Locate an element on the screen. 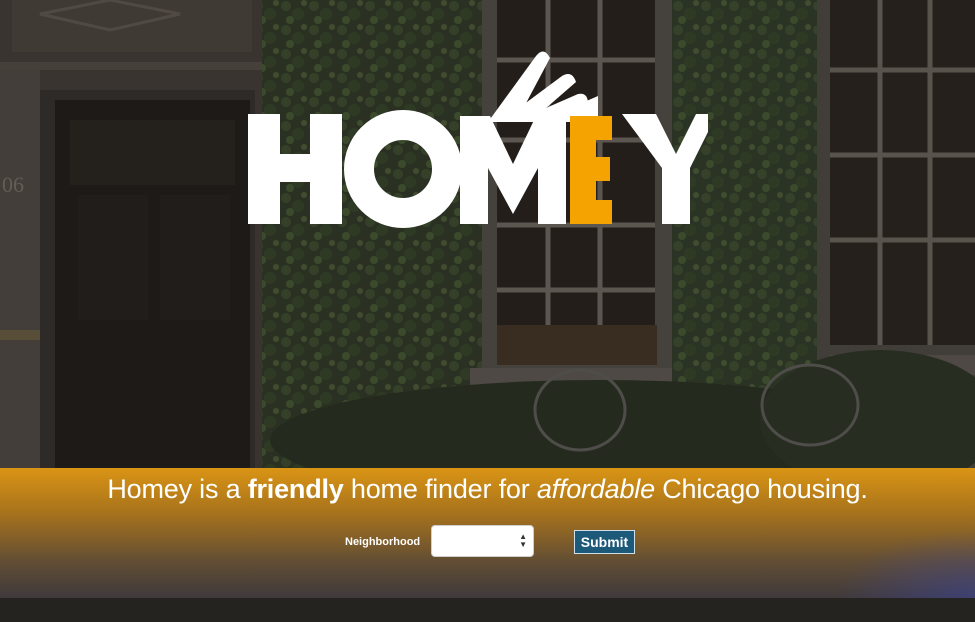  neighborhood-label: Neighborhood is located at coordinates (383, 542).